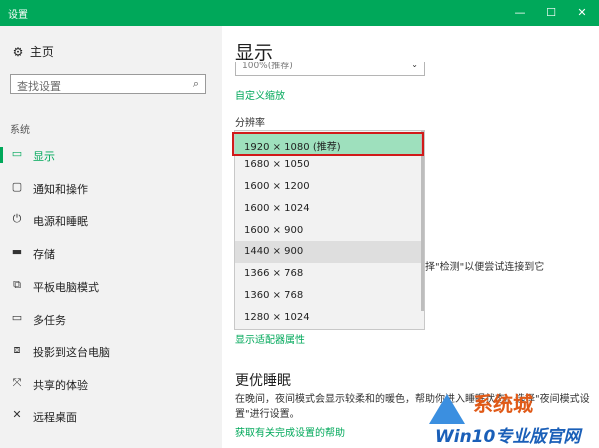 The height and width of the screenshot is (448, 599). Describe the element at coordinates (329, 165) in the screenshot. I see `resolution-option: 1680 × 1050` at that location.